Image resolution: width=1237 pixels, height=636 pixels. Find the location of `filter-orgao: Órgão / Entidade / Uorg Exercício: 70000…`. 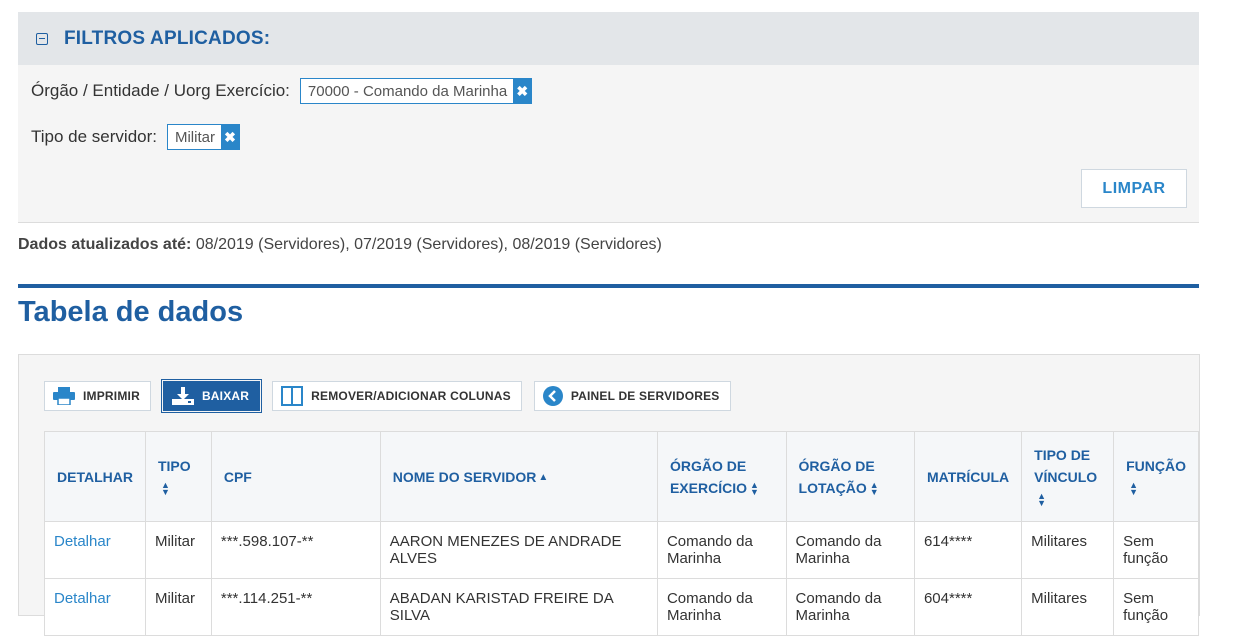

filter-orgao: Órgão / Entidade / Uorg Exercício: 70000… is located at coordinates (282, 91).